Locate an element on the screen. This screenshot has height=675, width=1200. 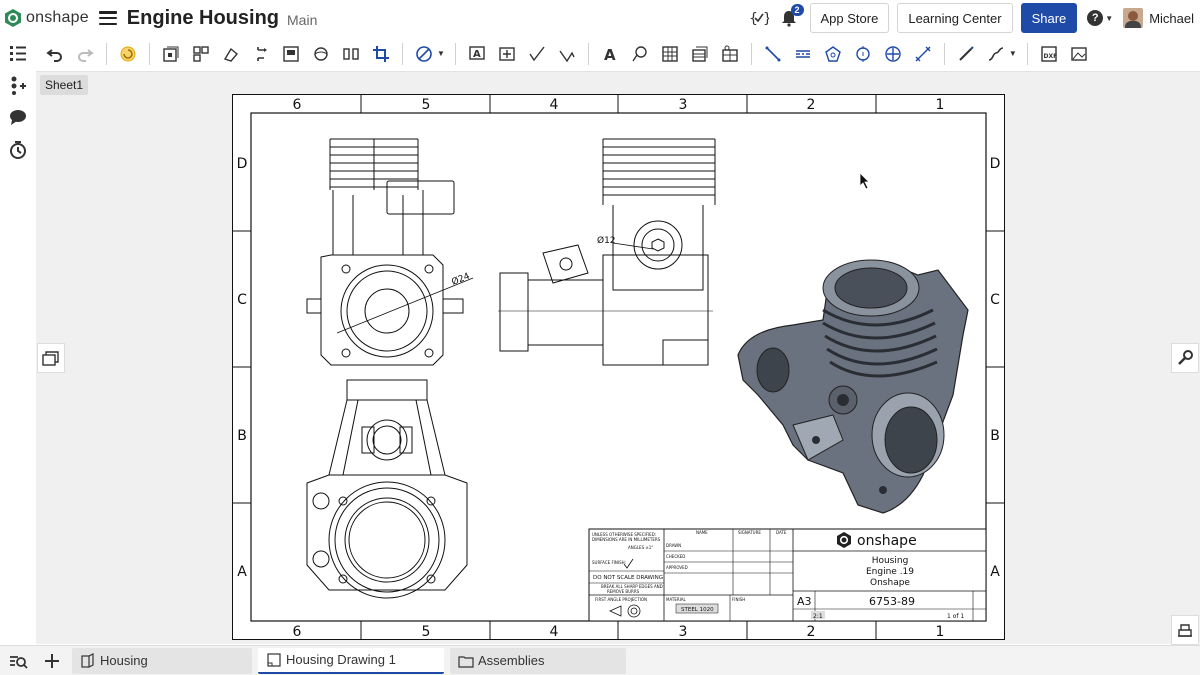
app-store-button: App Store is located at coordinates (849, 18).